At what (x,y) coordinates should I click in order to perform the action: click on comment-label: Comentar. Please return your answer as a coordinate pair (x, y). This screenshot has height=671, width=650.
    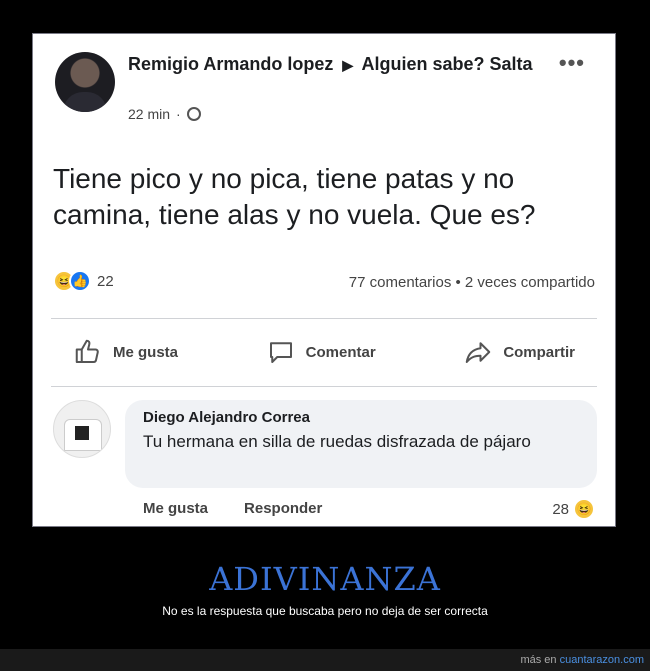
    Looking at the image, I should click on (340, 352).